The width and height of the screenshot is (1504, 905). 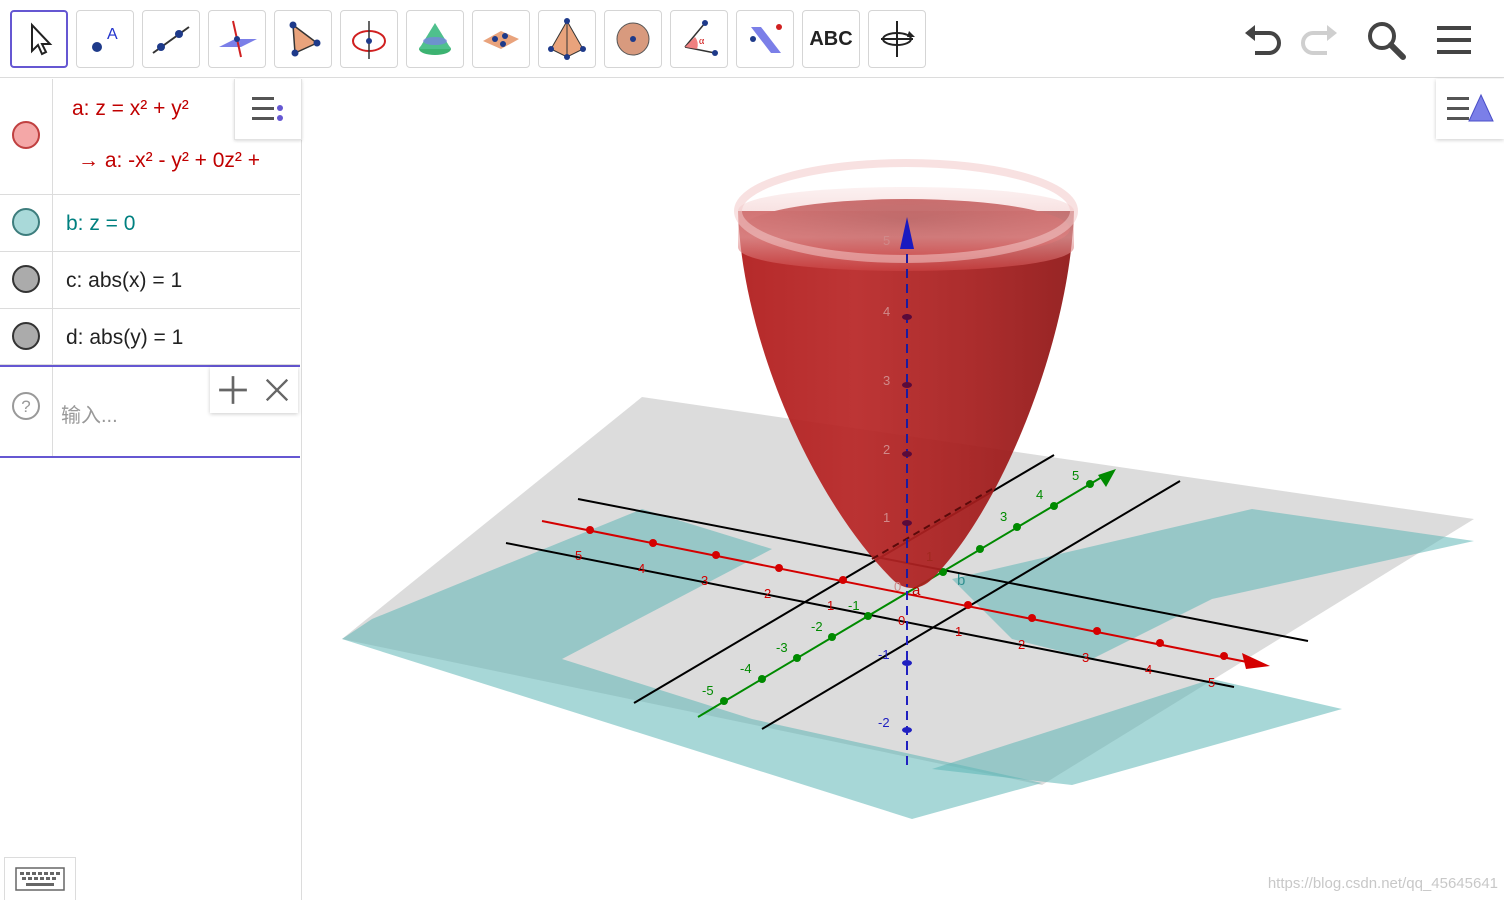 What do you see at coordinates (854, 605) in the screenshot?
I see `y-tick-label: -1` at bounding box center [854, 605].